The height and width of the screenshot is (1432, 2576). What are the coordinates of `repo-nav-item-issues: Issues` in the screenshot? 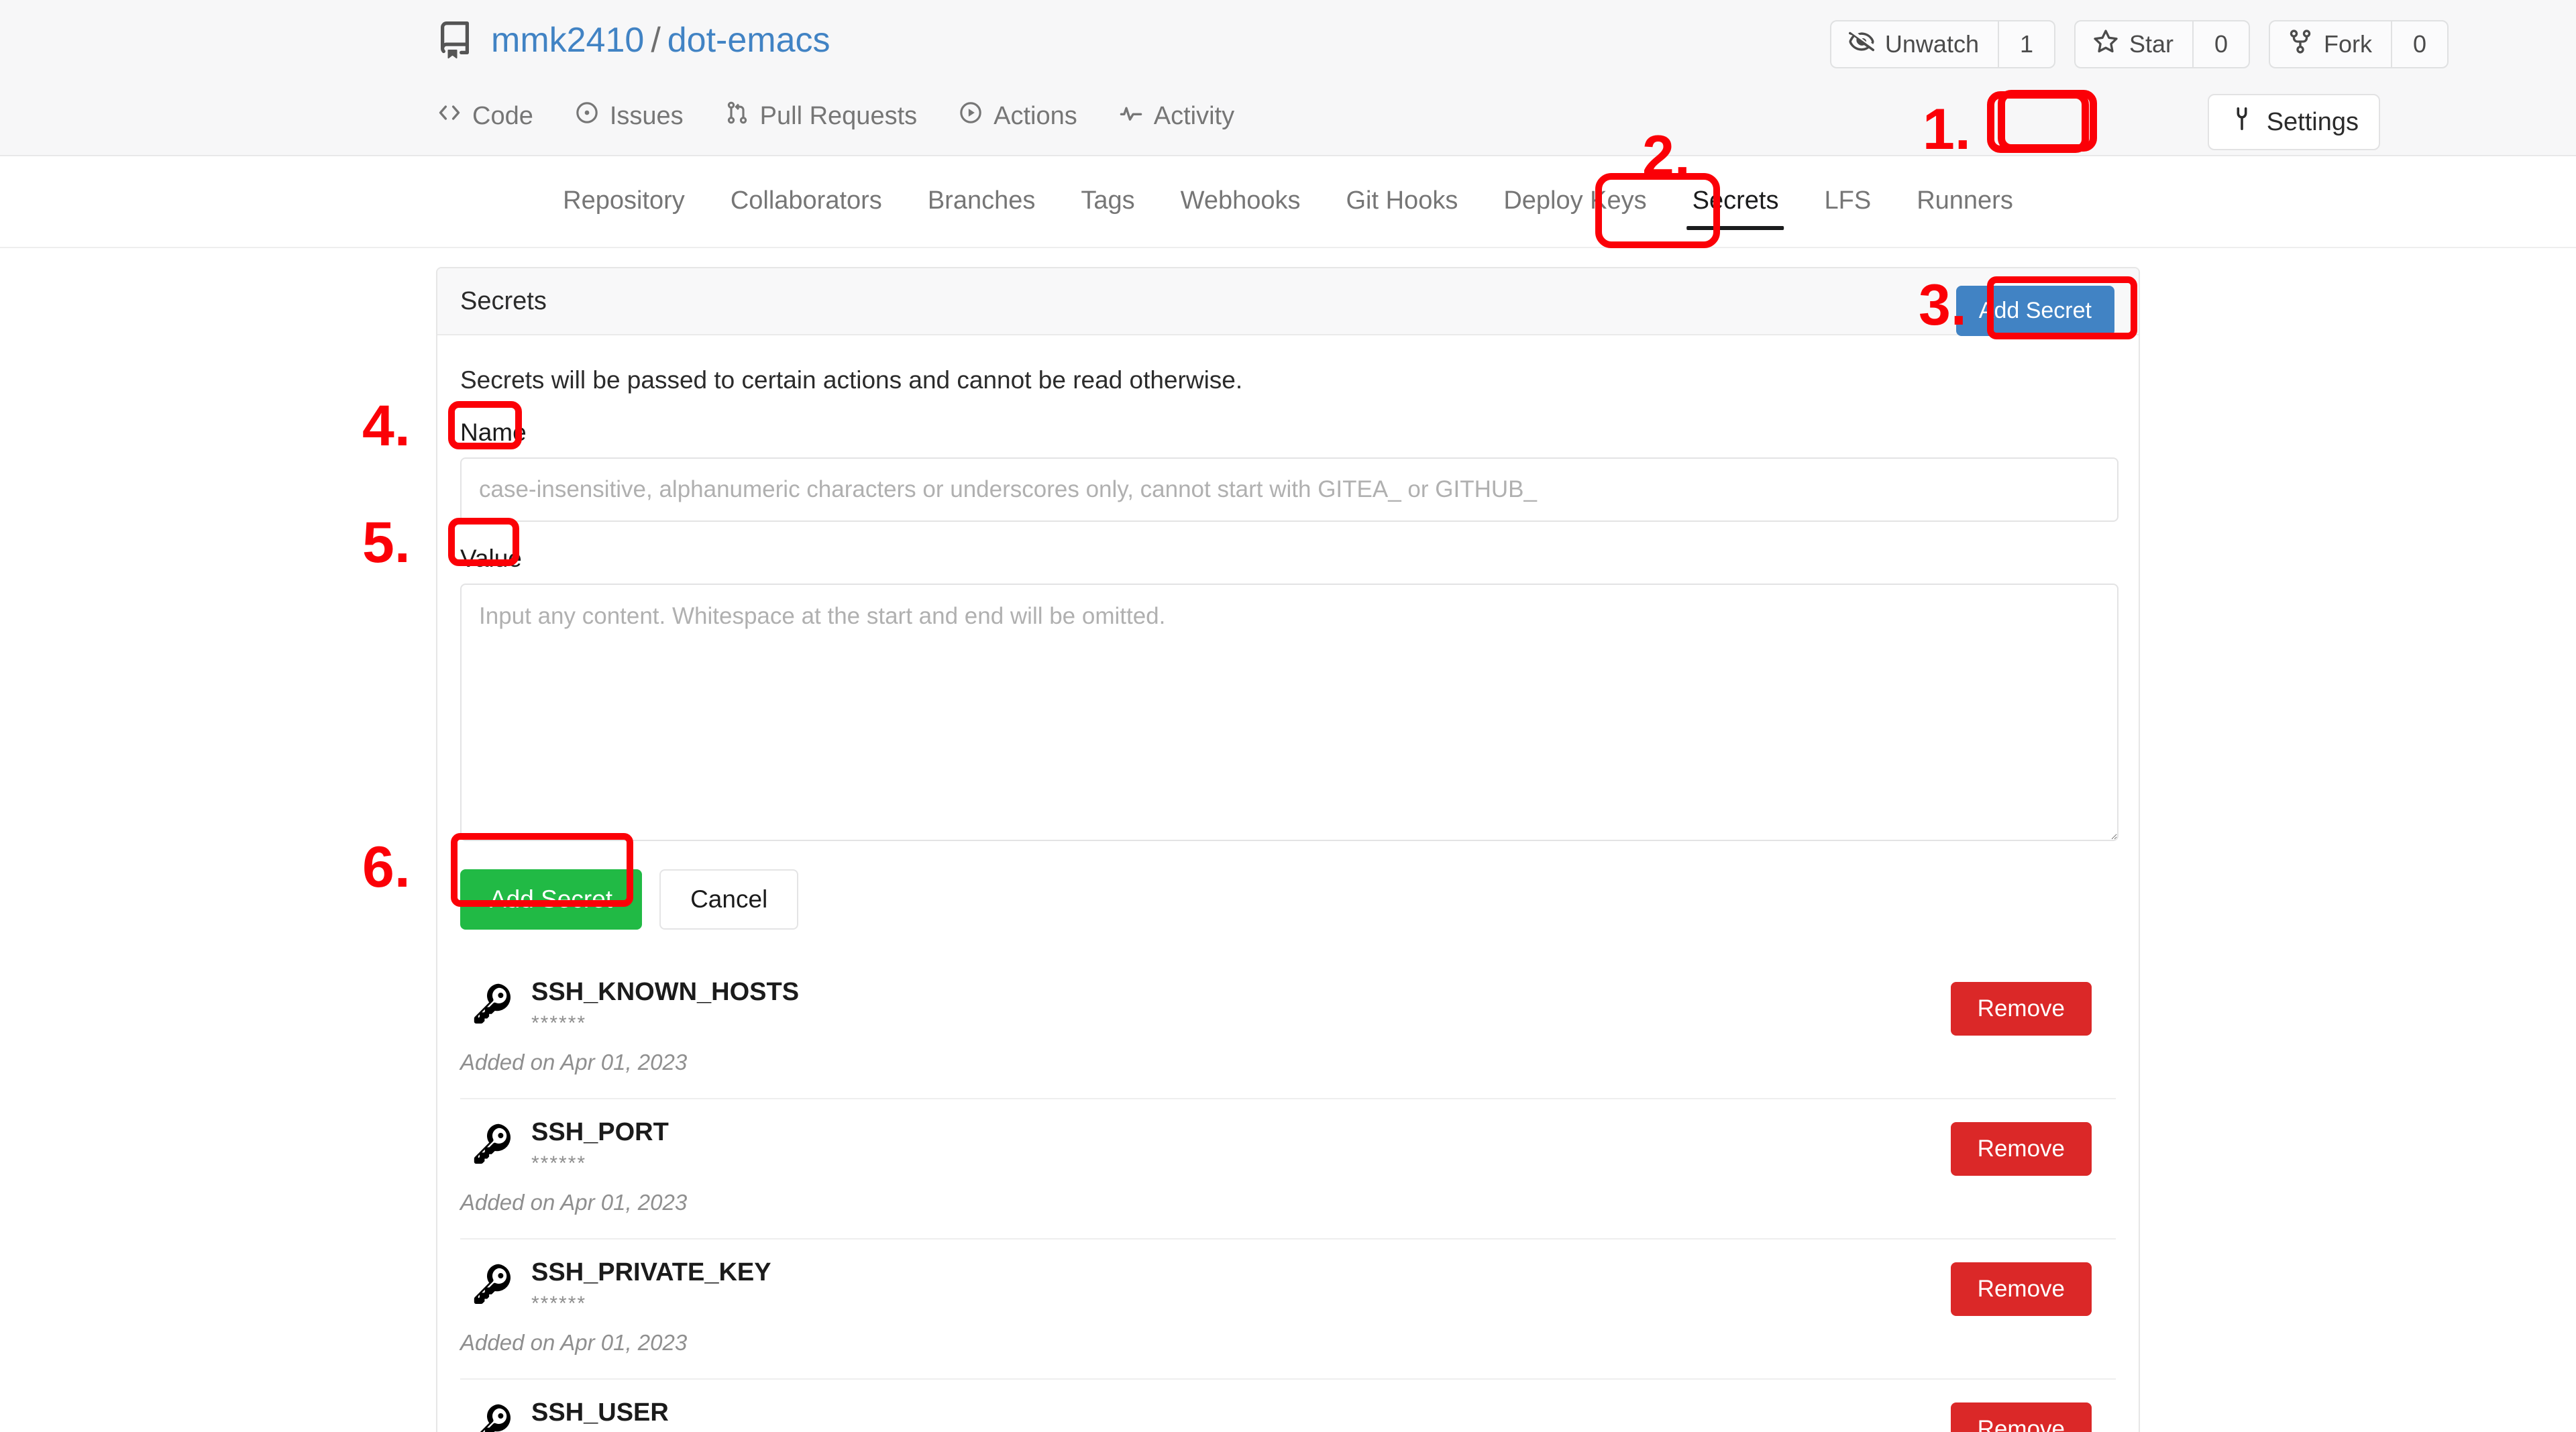 It's located at (629, 116).